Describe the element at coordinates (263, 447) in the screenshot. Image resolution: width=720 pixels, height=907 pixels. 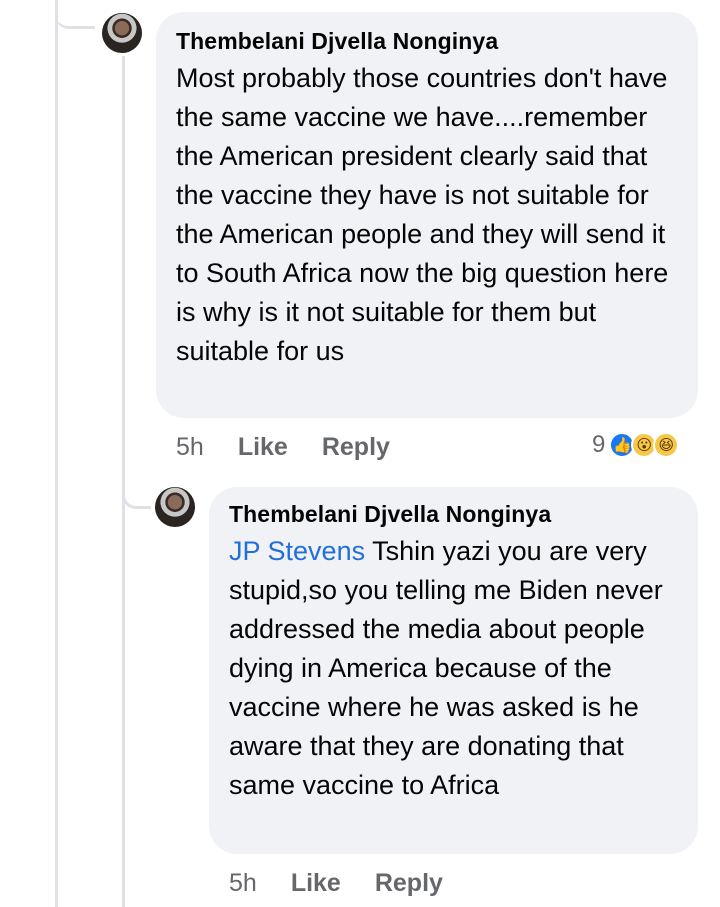
I see `like-button: Like` at that location.